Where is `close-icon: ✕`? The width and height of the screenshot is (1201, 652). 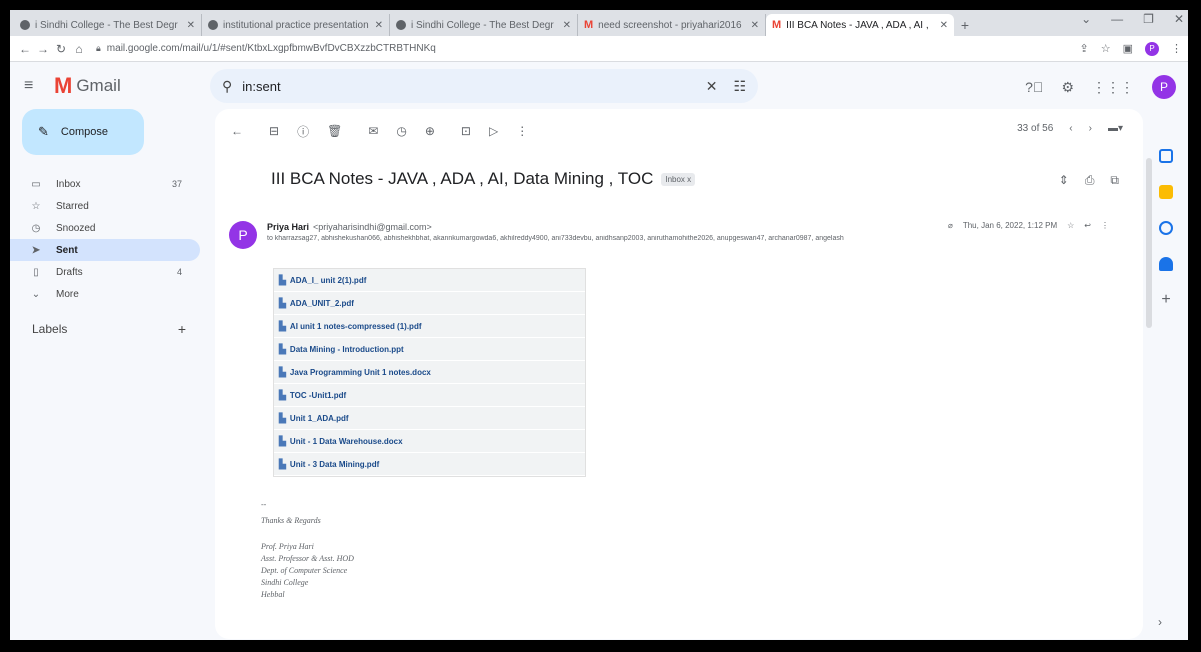
close-icon: ✕ is located at coordinates (1179, 19).